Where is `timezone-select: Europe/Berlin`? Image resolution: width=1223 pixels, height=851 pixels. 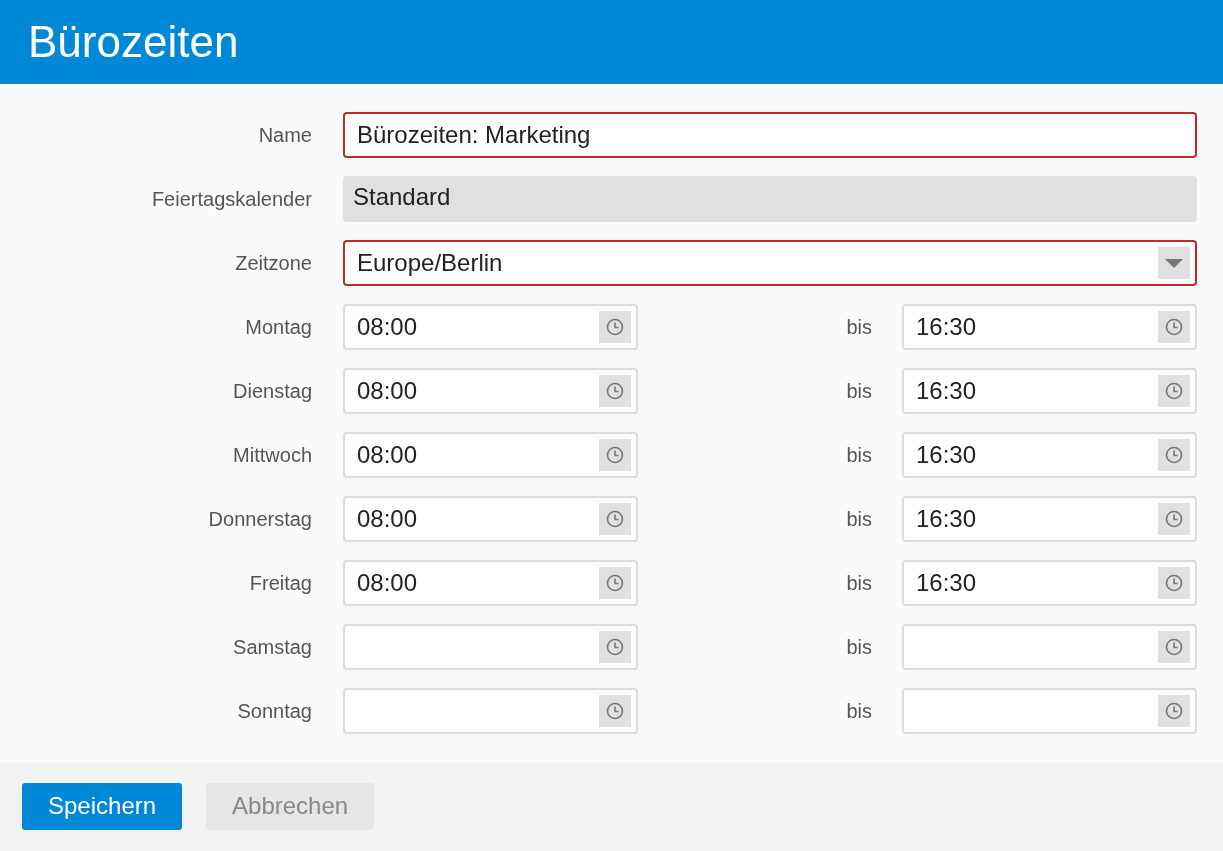 timezone-select: Europe/Berlin is located at coordinates (770, 263).